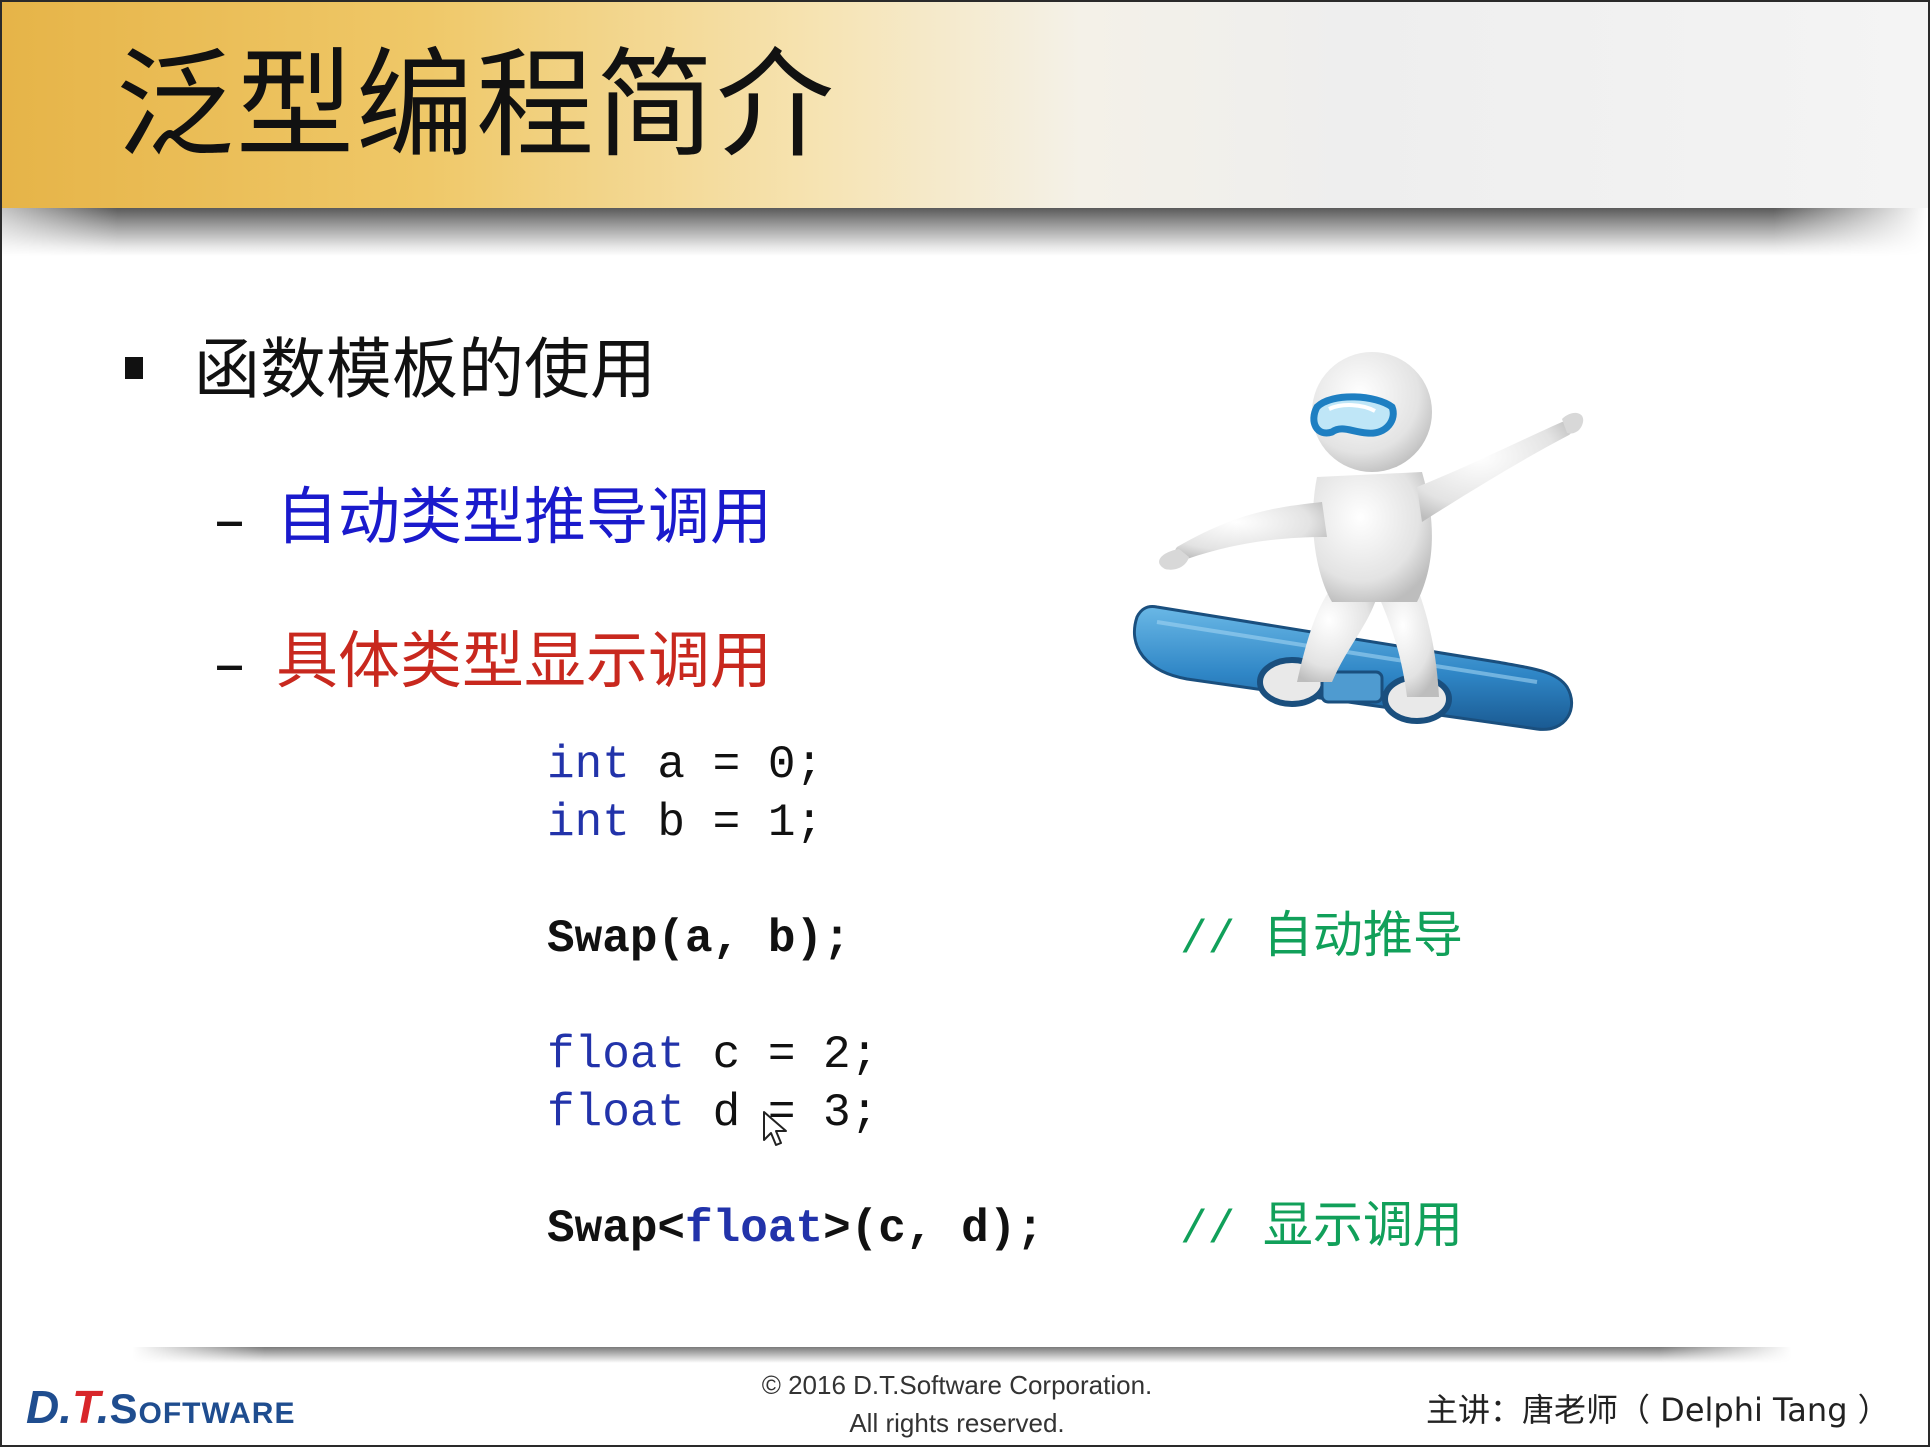 This screenshot has height=1447, width=1930. I want to click on comment-text: 显示调用, so click(1362, 1225).